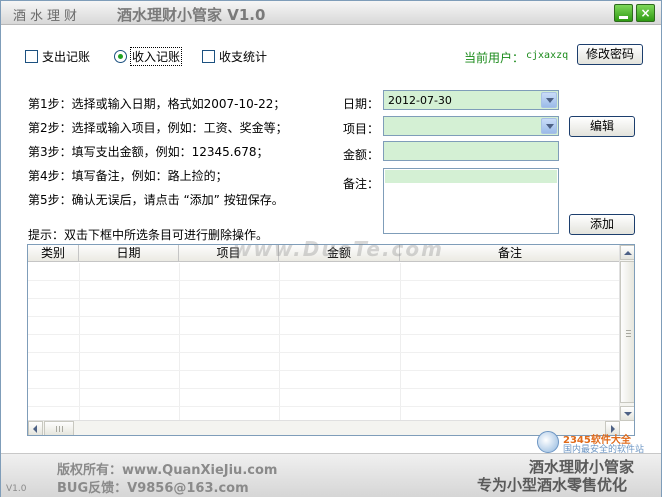 The height and width of the screenshot is (497, 662). Describe the element at coordinates (627, 252) in the screenshot. I see `scroll-up-icon` at that location.